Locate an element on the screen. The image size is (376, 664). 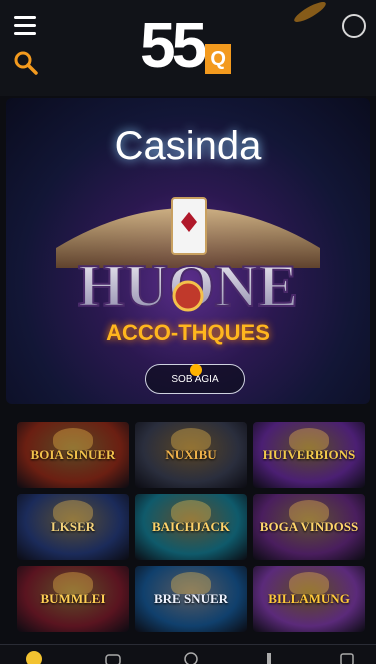
game-tile: BOIA SINUER is located at coordinates (73, 455).